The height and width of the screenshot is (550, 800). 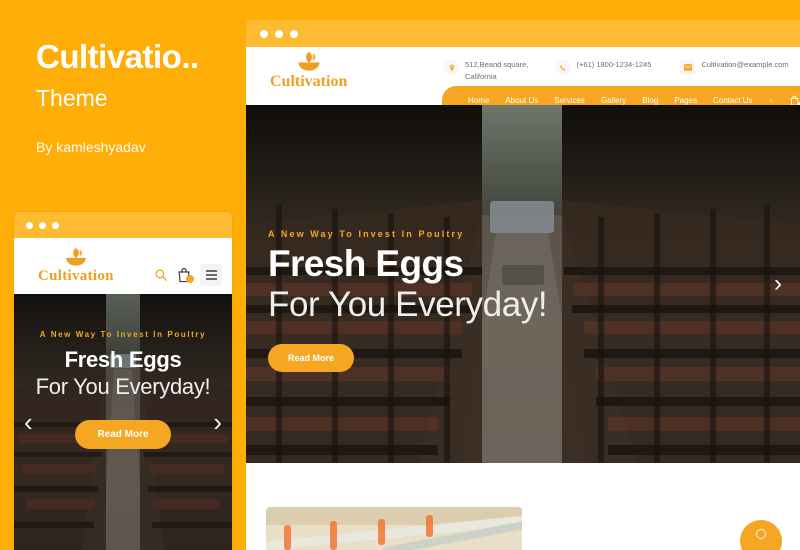 I want to click on contact-email-text: Cultivation@example.com, so click(x=745, y=64).